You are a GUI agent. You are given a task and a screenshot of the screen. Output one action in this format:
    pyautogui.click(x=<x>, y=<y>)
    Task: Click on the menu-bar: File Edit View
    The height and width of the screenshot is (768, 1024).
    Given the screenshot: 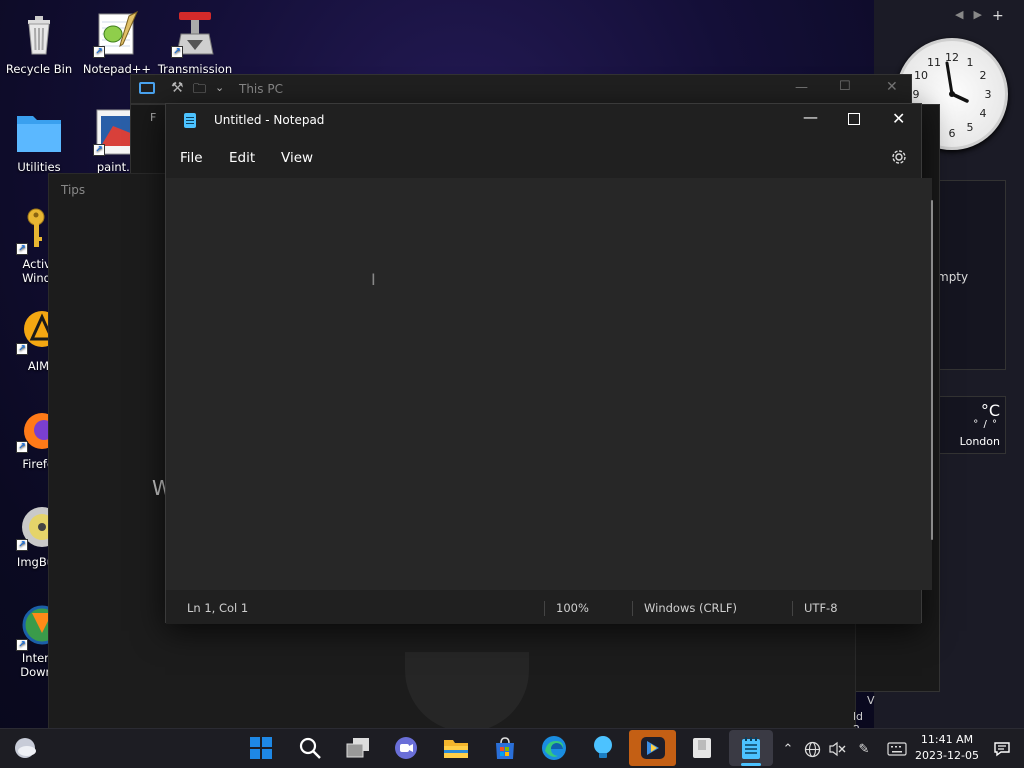 What is the action you would take?
    pyautogui.click(x=543, y=159)
    